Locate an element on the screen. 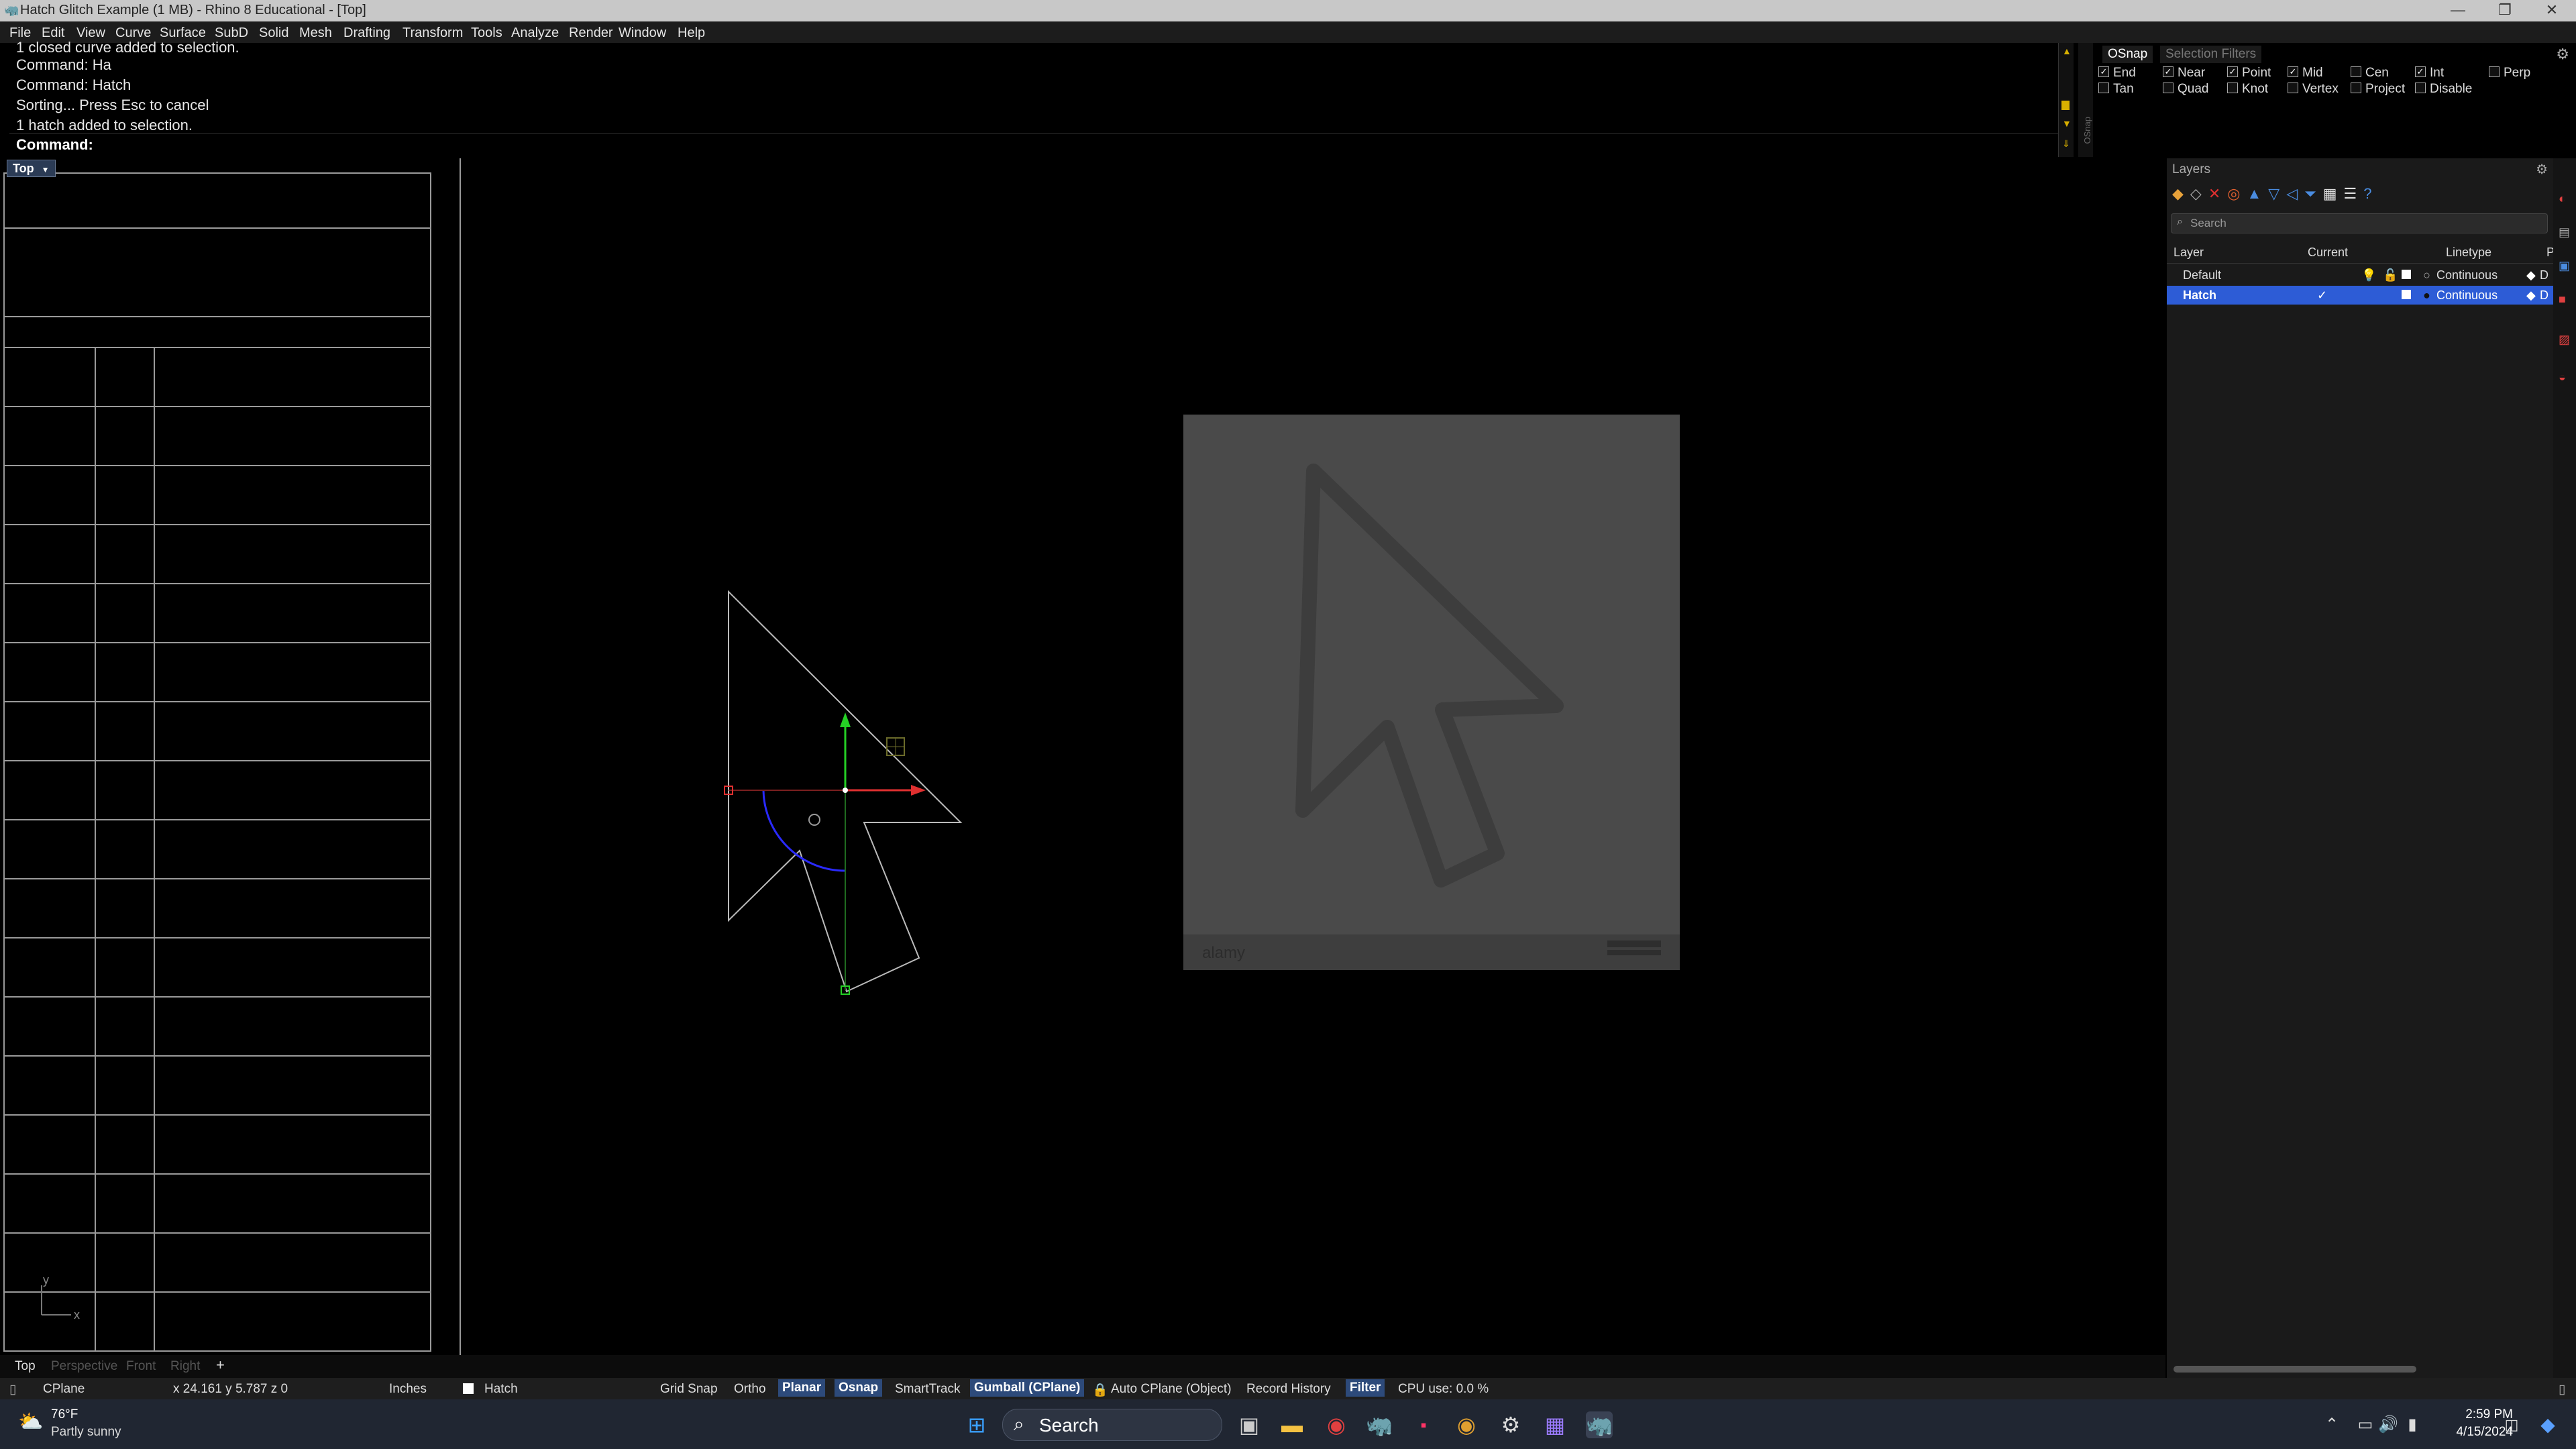 The image size is (2576, 1449). grid-icon: ▦ is located at coordinates (2333, 193).